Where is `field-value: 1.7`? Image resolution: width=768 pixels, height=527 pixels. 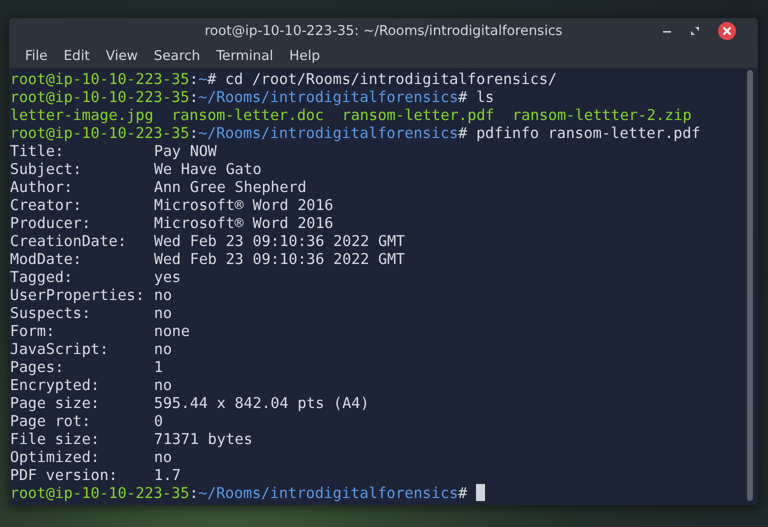
field-value: 1.7 is located at coordinates (167, 475).